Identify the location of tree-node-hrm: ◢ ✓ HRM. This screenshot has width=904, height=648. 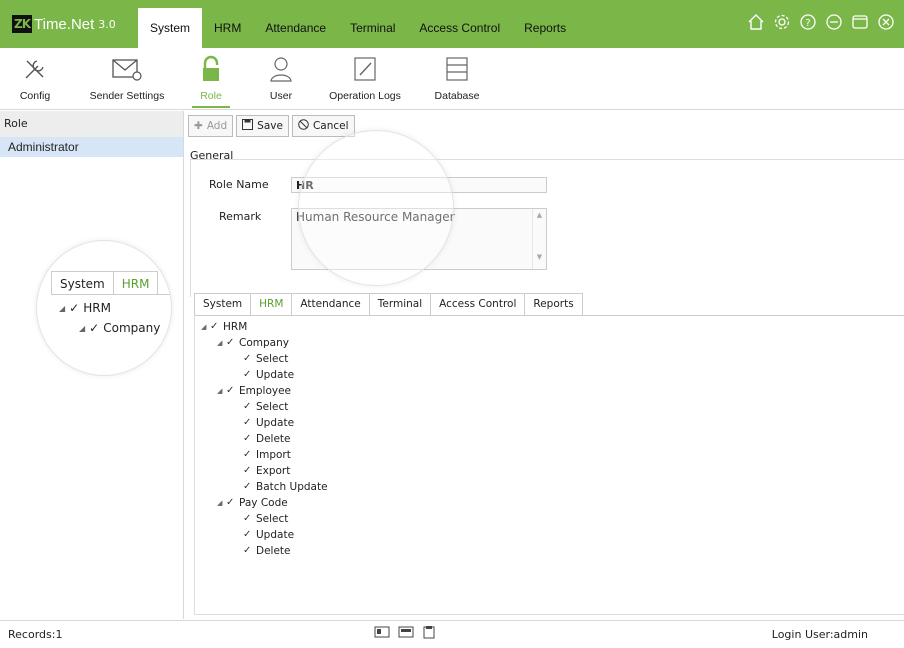
(224, 327).